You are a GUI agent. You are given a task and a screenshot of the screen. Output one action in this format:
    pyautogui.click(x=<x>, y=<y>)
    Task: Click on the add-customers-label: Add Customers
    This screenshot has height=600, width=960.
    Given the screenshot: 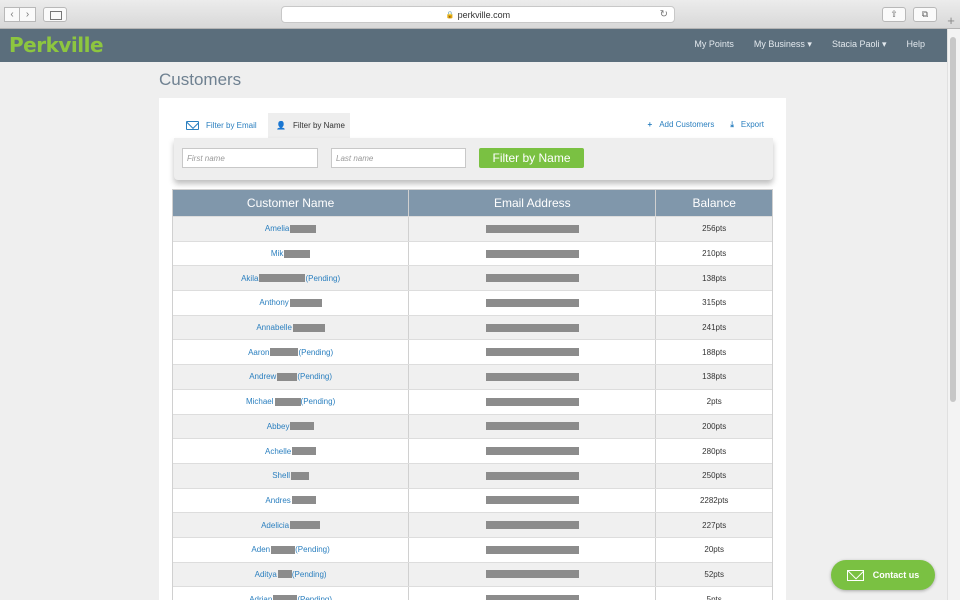 What is the action you would take?
    pyautogui.click(x=687, y=124)
    